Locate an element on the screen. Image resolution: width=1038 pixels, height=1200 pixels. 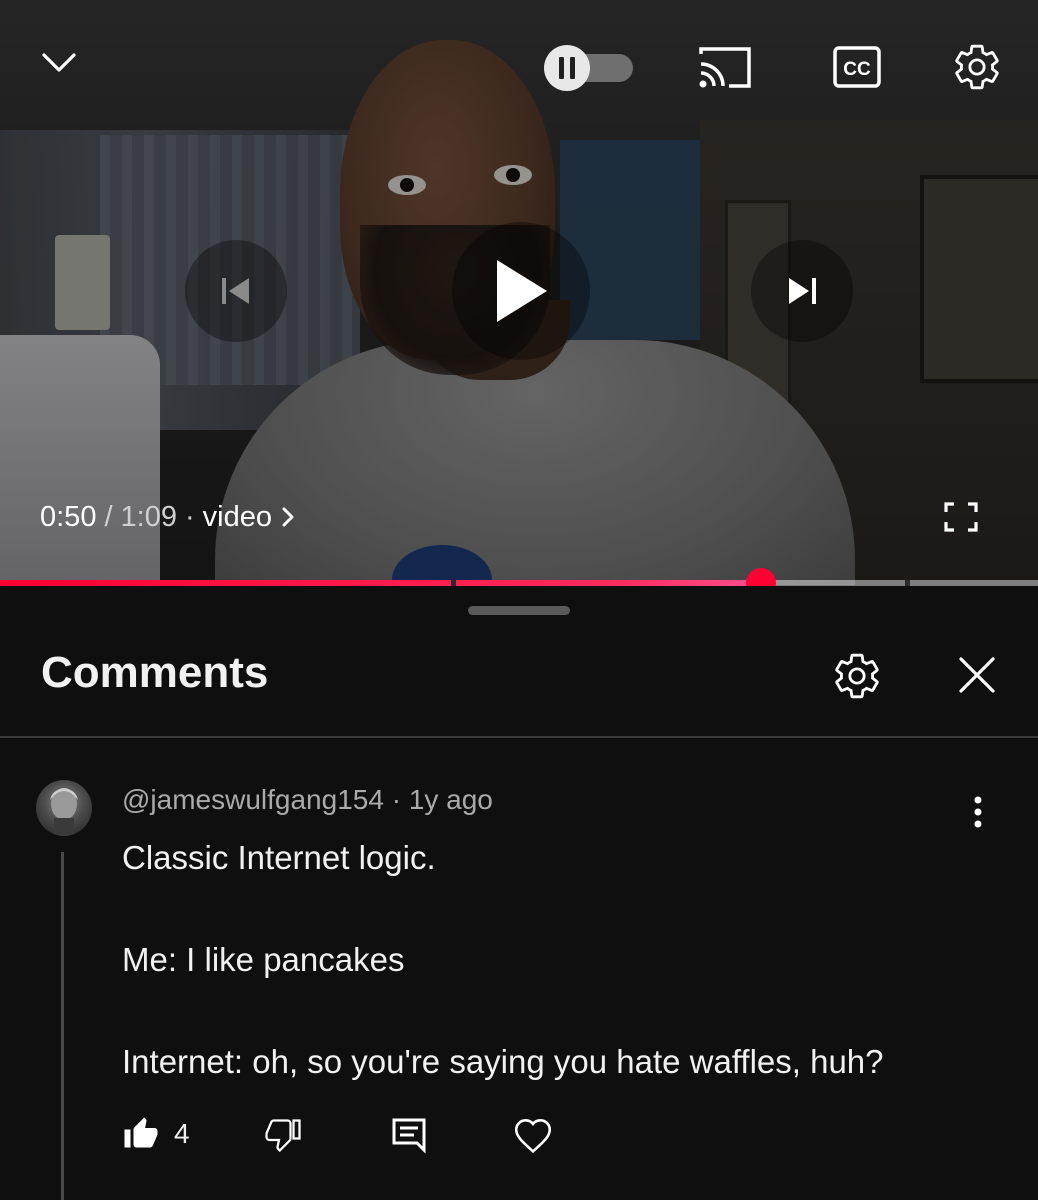
like-count: 4 is located at coordinates (182, 1133).